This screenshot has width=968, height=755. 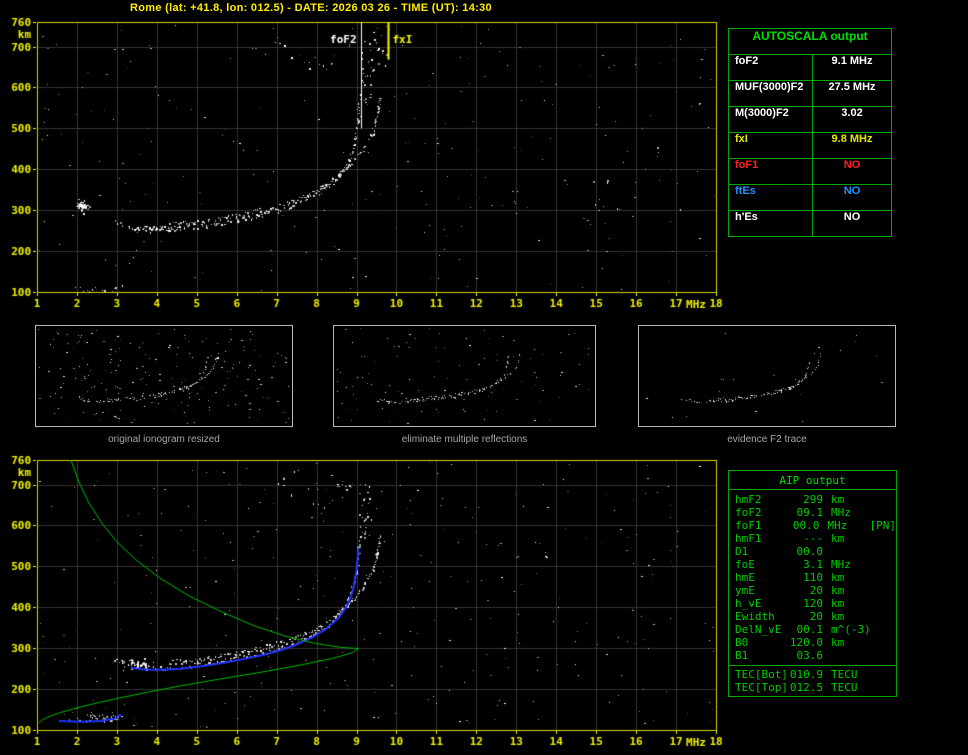 I want to click on autoscala-row: h'Es NO, so click(x=810, y=223).